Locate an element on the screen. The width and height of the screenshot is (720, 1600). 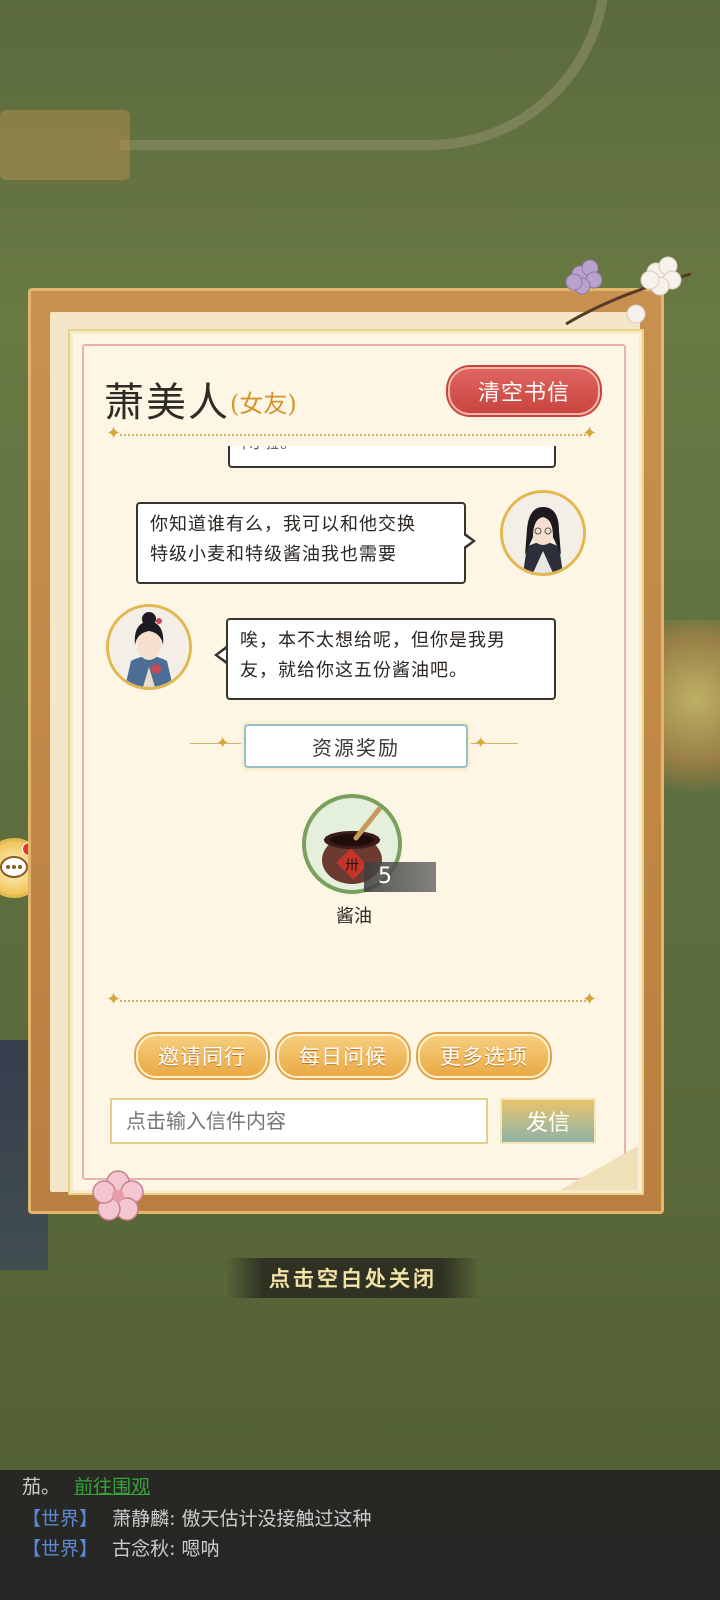
message-bubble-received: 唉，本不太想给呢，但你是我男 友，就给你这五份酱油吧。 is located at coordinates (391, 659).